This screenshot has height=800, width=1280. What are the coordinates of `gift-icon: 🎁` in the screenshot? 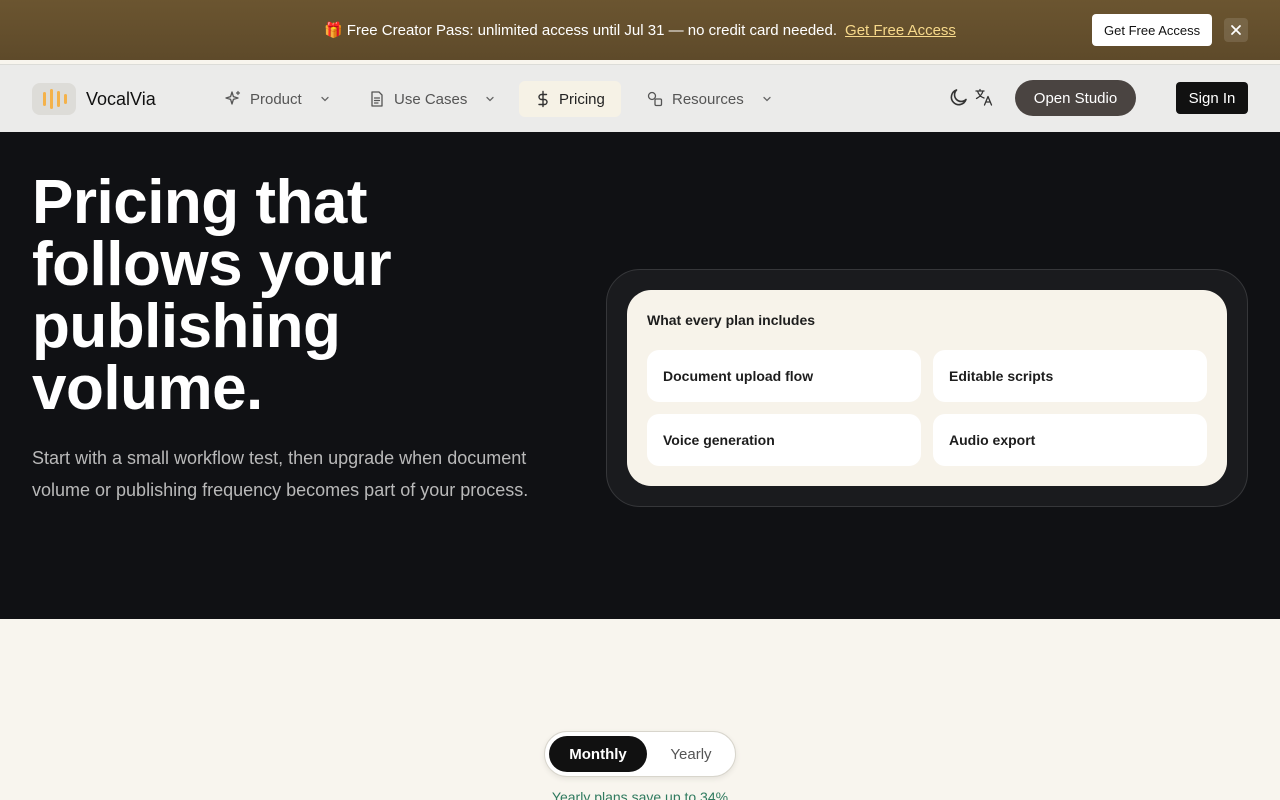 It's located at (333, 30).